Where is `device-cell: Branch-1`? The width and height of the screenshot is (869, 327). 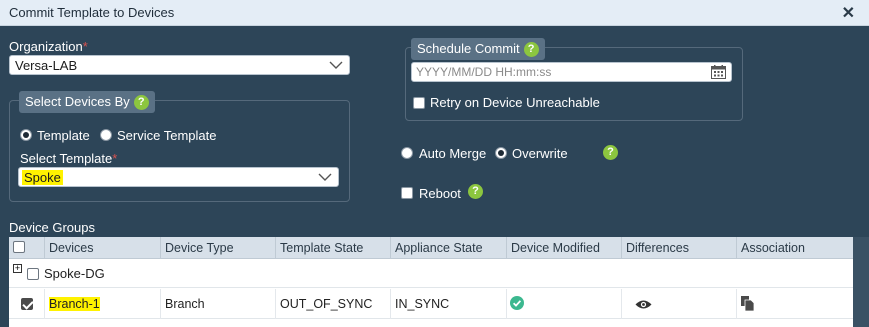
device-cell: Branch-1 is located at coordinates (103, 304).